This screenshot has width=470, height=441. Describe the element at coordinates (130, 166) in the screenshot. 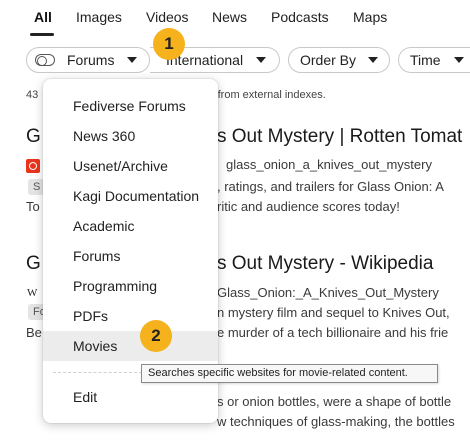

I see `menu-item-usenet-archive: Usenet/Archive` at that location.